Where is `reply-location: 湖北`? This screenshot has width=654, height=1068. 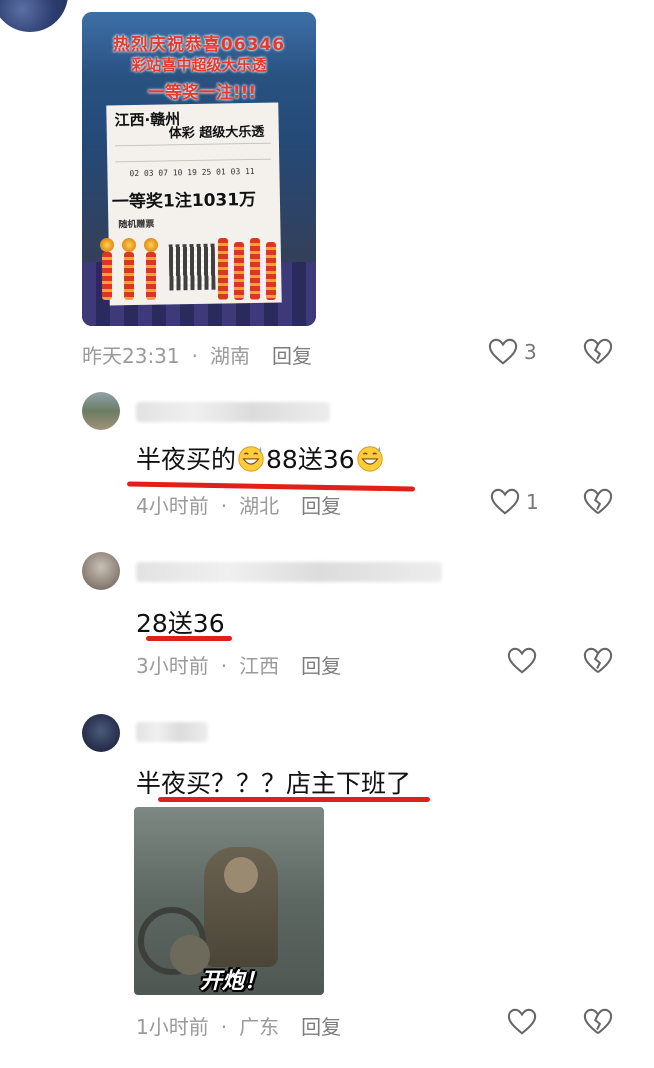
reply-location: 湖北 is located at coordinates (259, 506).